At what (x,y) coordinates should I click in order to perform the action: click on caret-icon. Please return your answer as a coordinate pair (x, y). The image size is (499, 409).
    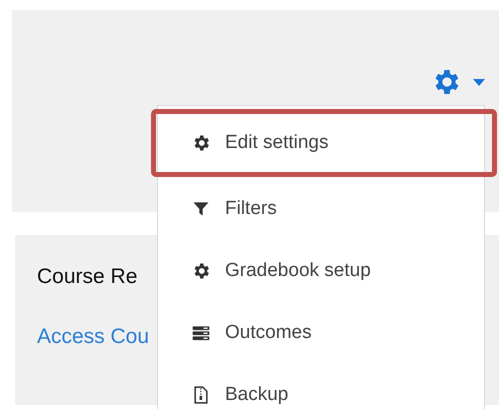
    Looking at the image, I should click on (479, 82).